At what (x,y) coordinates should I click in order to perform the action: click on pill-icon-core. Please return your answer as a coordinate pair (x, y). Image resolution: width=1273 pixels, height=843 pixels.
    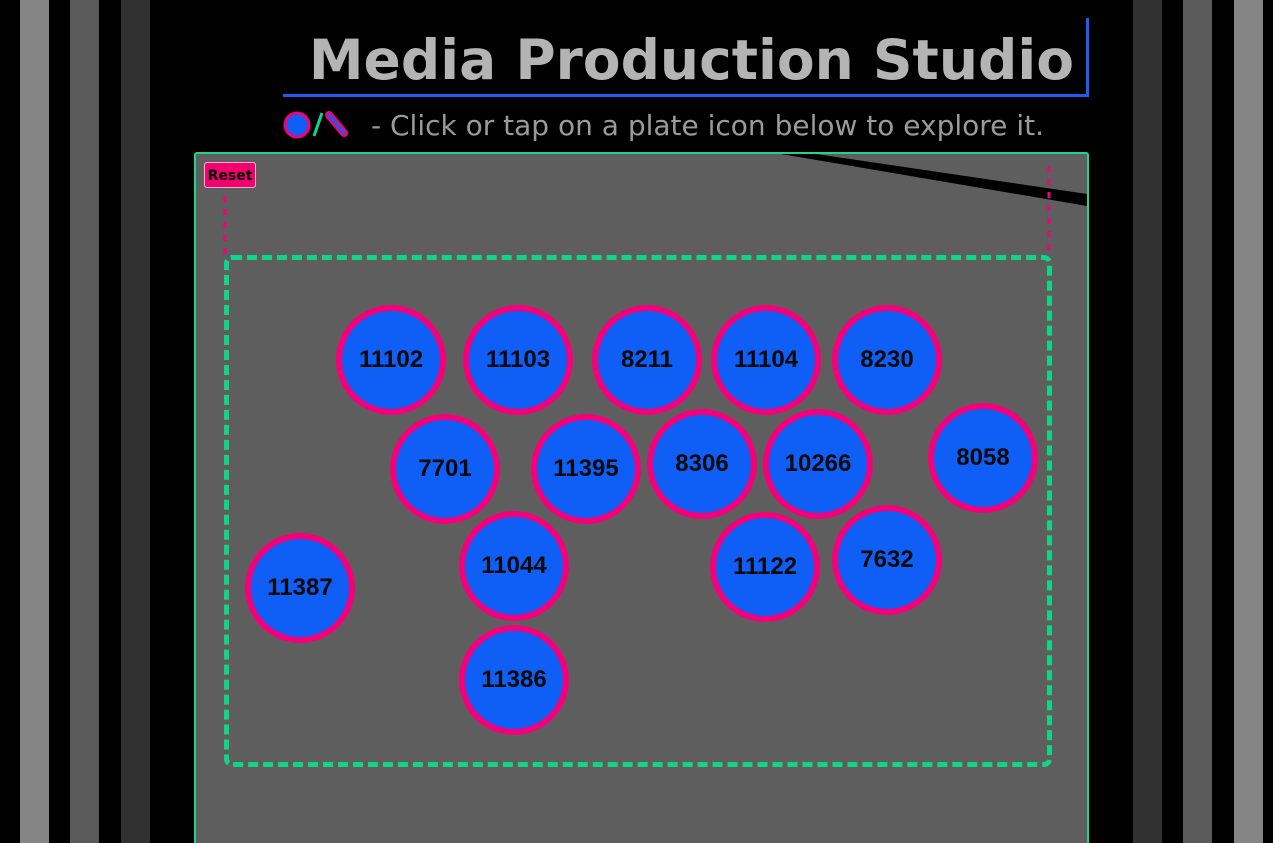
    Looking at the image, I should click on (336, 124).